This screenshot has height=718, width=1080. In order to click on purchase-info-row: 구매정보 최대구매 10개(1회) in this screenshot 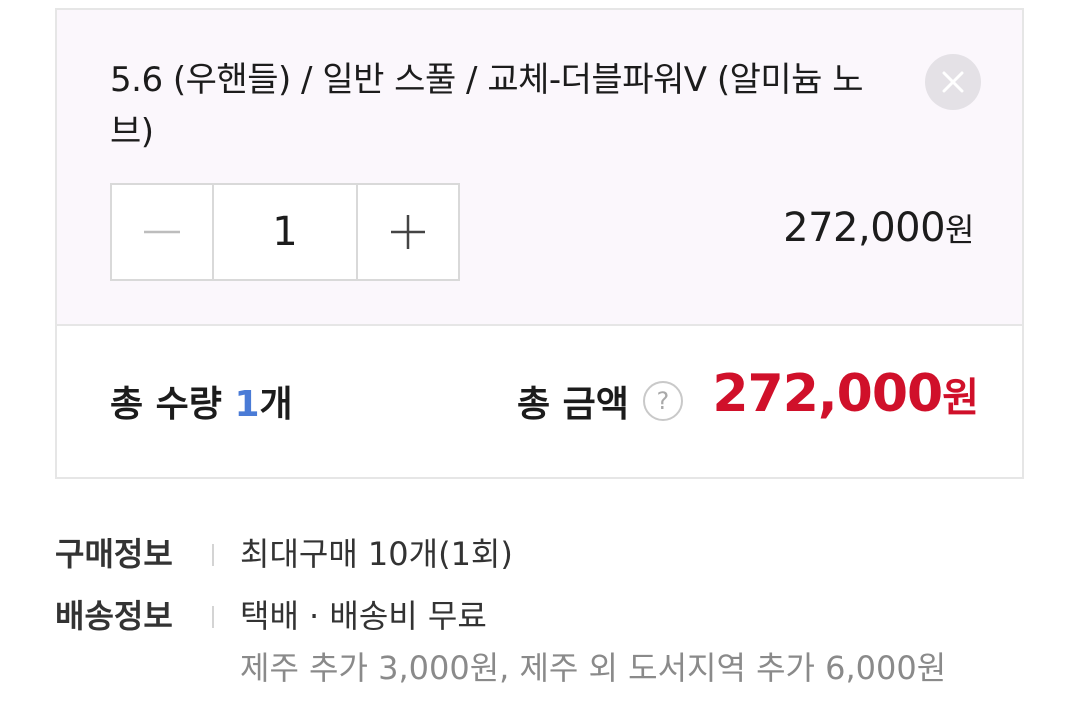, I will do `click(545, 554)`.